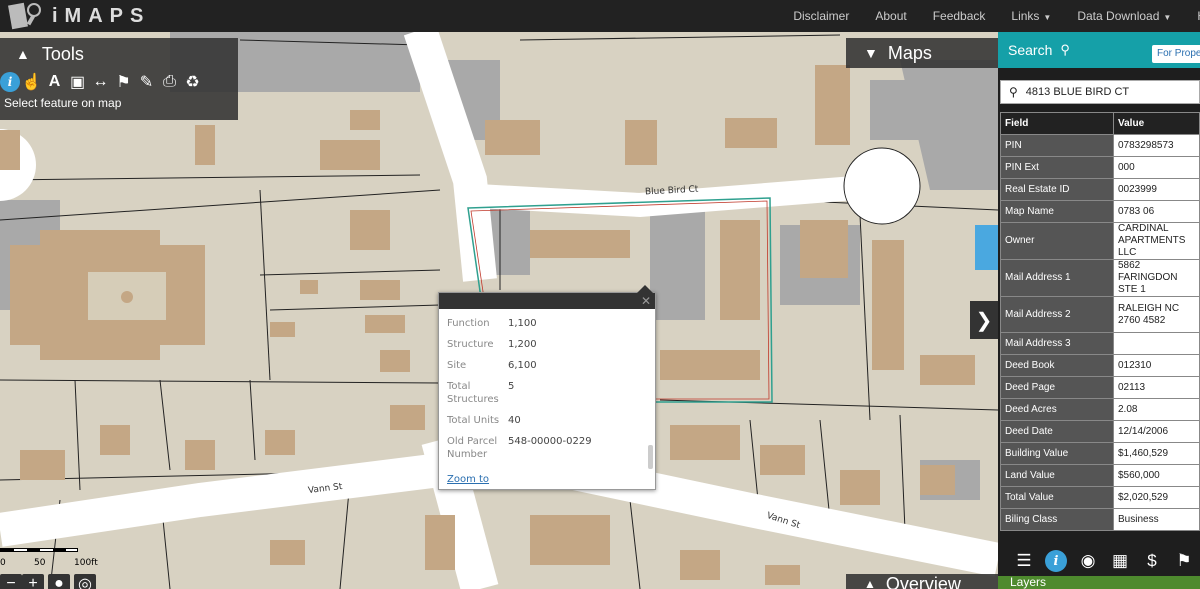 The image size is (1200, 589). What do you see at coordinates (473, 420) in the screenshot?
I see `popup-field-label: Total Units` at bounding box center [473, 420].